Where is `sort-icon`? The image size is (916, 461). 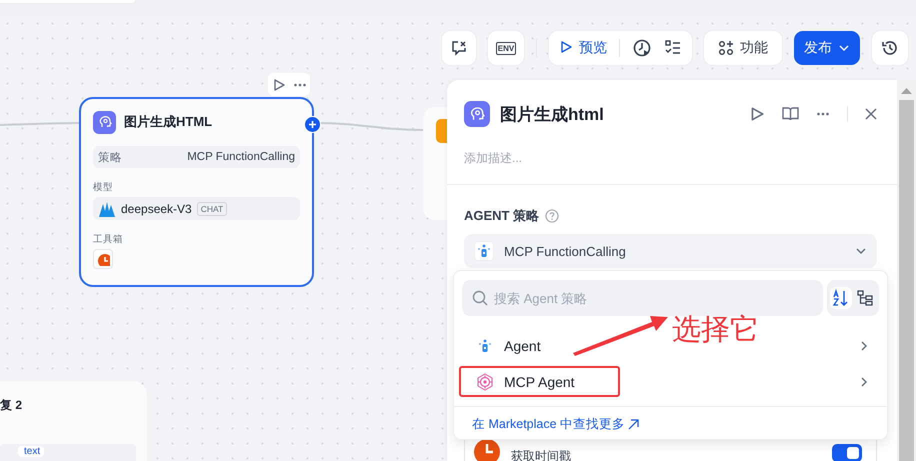
sort-icon is located at coordinates (841, 298).